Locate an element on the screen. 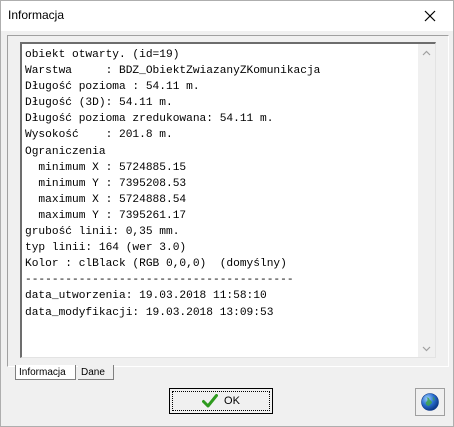 The image size is (454, 427). ok-button-focus: OK is located at coordinates (221, 401).